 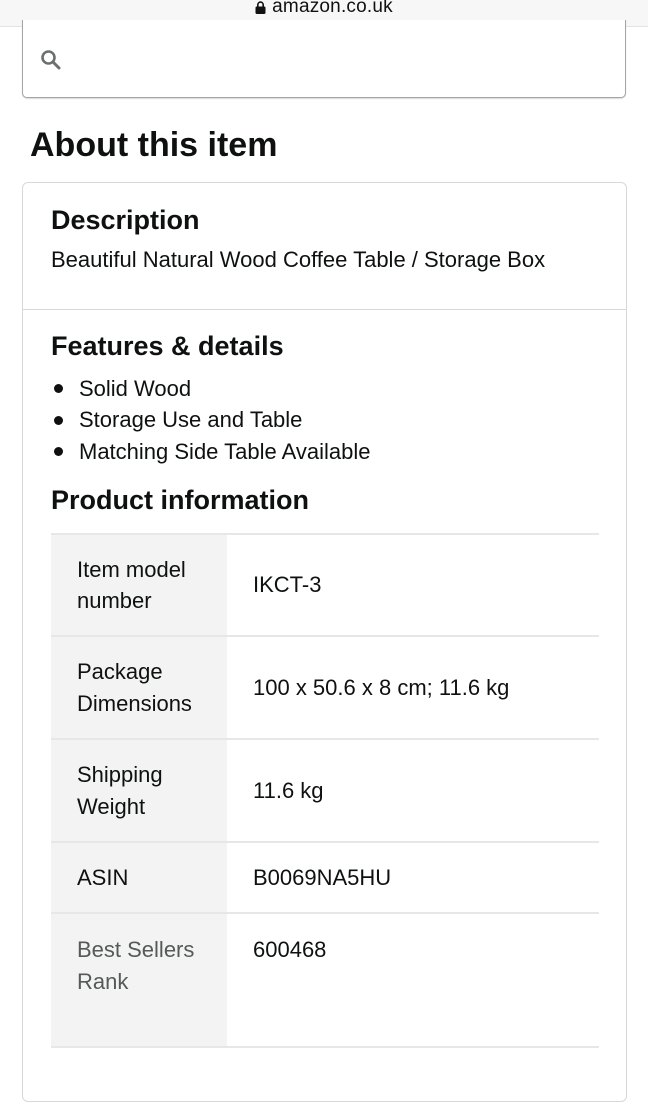 What do you see at coordinates (322, 877) in the screenshot?
I see `row-value: B0069NA5HU` at bounding box center [322, 877].